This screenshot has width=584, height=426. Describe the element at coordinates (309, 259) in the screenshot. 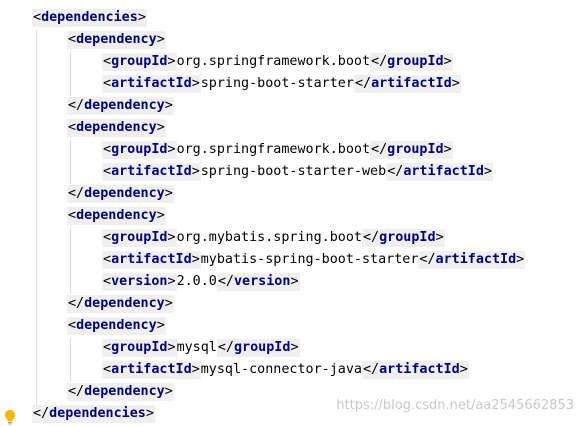

I see `tag-value: mybatis-spring-boot-starter` at that location.